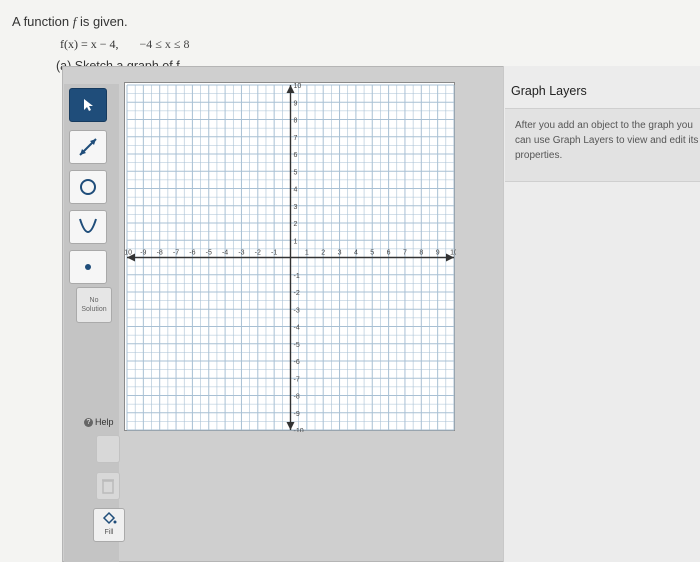 Image resolution: width=700 pixels, height=562 pixels. I want to click on x-tick-label: -8, so click(160, 253).